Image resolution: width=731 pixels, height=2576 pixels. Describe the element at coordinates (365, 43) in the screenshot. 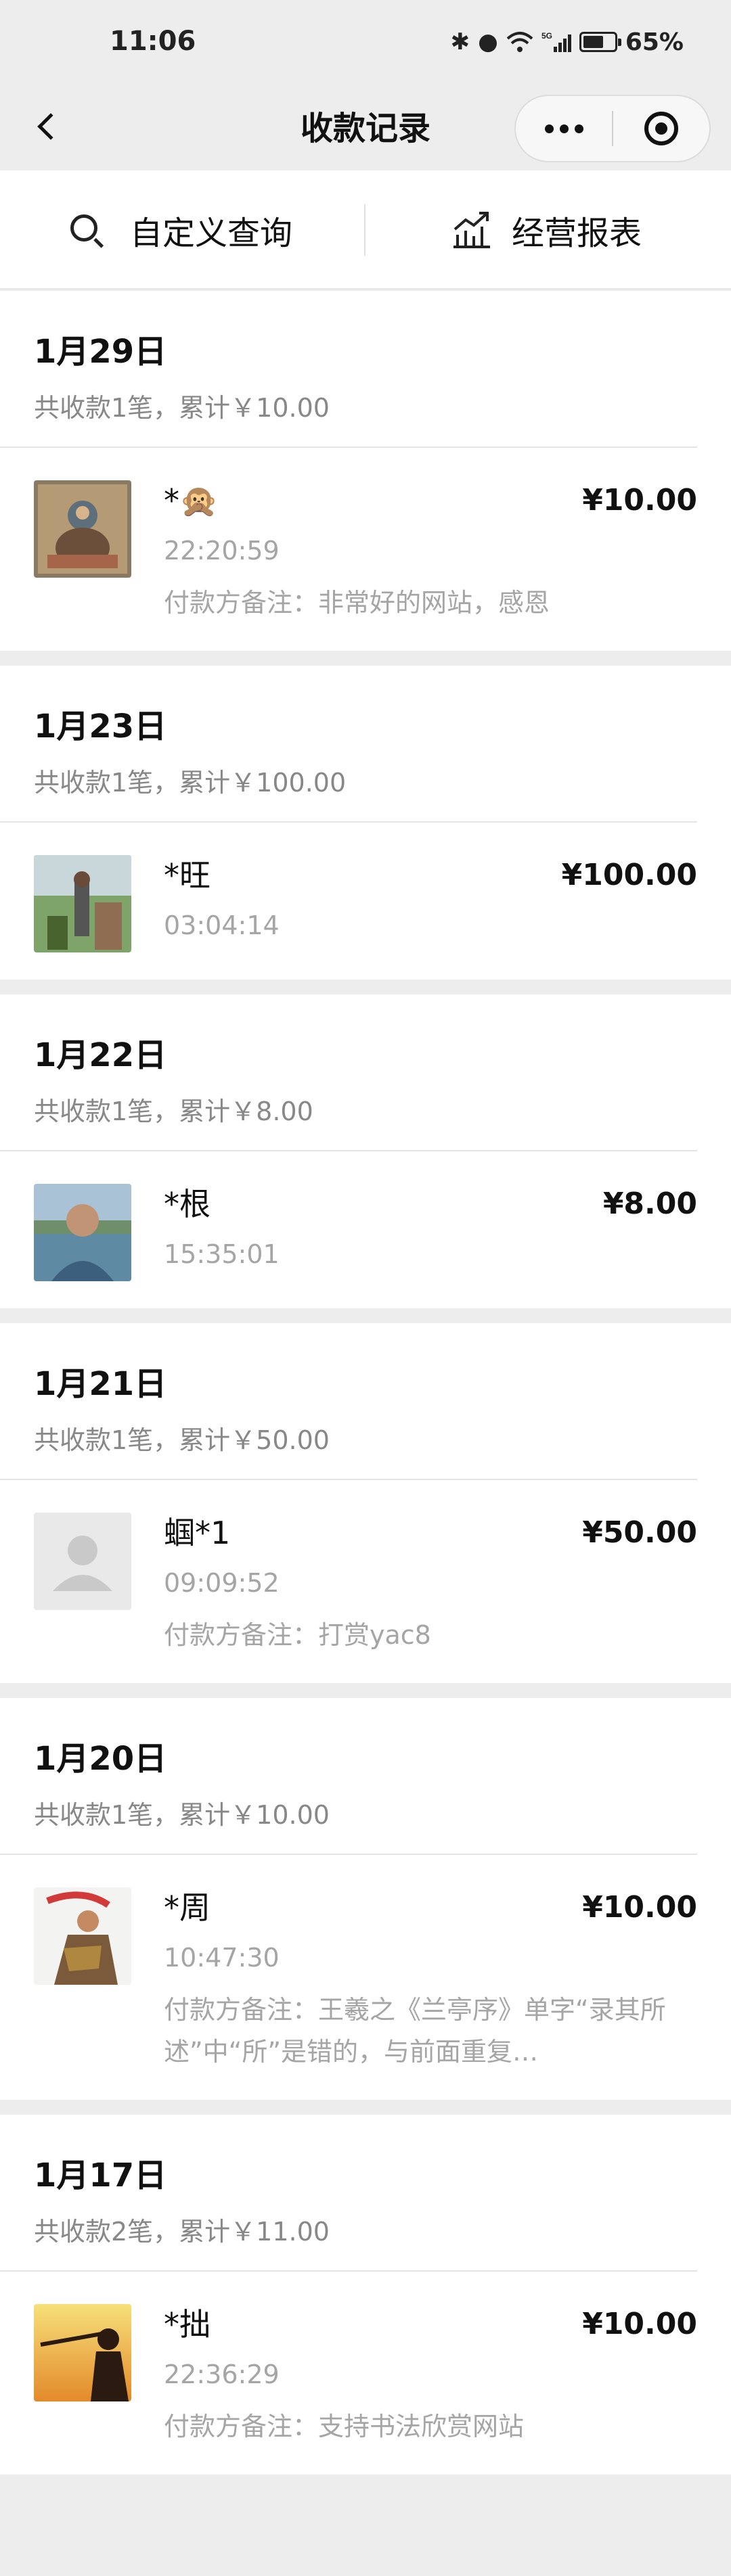

I see `status-bar: 11:06 ✱ ● 5G 65%` at that location.